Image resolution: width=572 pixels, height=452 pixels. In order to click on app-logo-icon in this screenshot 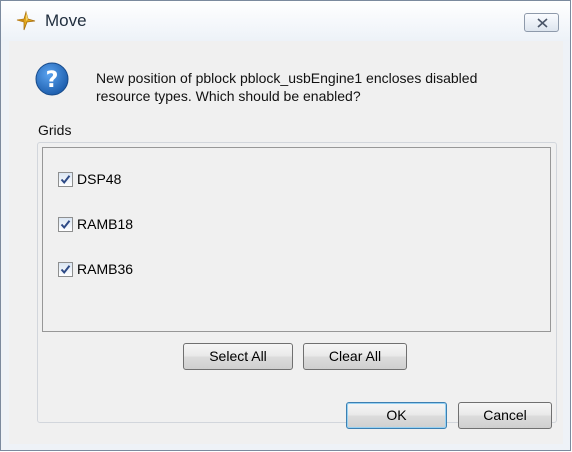, I will do `click(26, 21)`.